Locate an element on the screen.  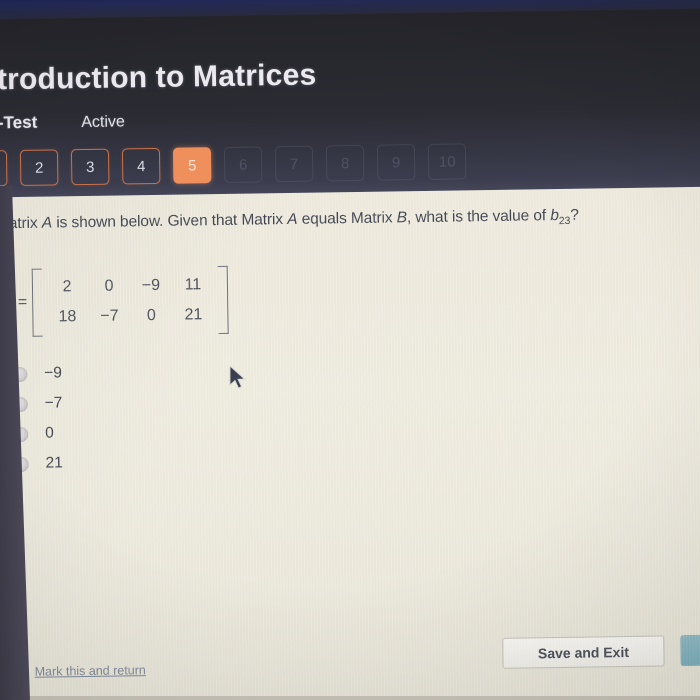
question-number-bar: 1 2 3 4 5 6 7 8 9 10 is located at coordinates (233, 165).